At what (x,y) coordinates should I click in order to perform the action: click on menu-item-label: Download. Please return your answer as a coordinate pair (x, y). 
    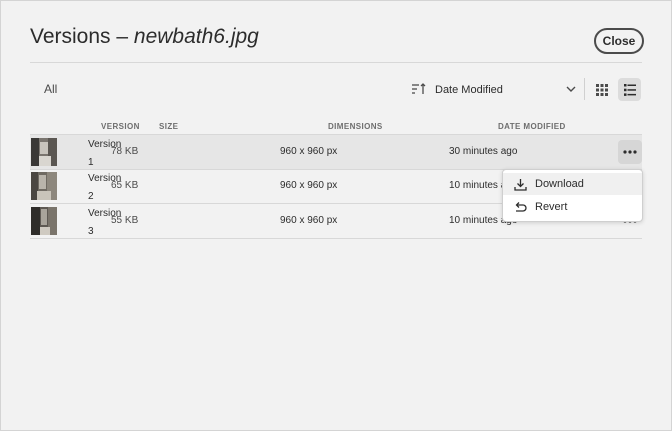
    Looking at the image, I should click on (559, 184).